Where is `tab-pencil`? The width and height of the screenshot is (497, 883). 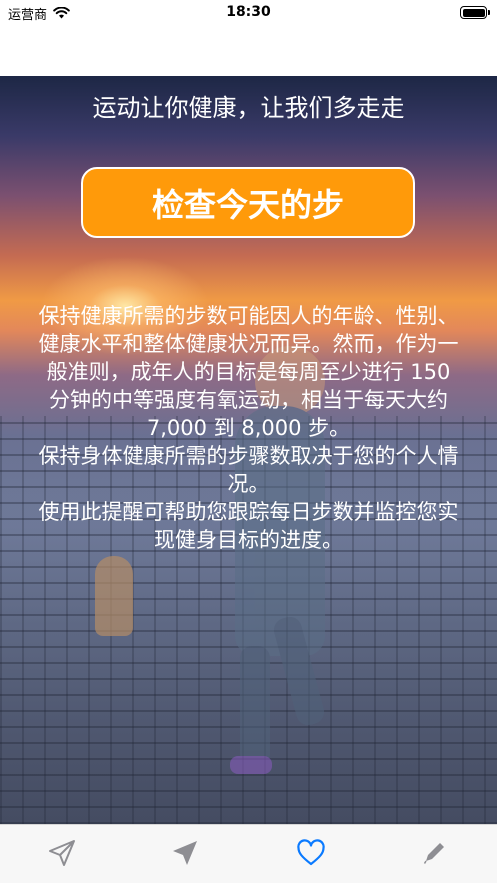 tab-pencil is located at coordinates (434, 853).